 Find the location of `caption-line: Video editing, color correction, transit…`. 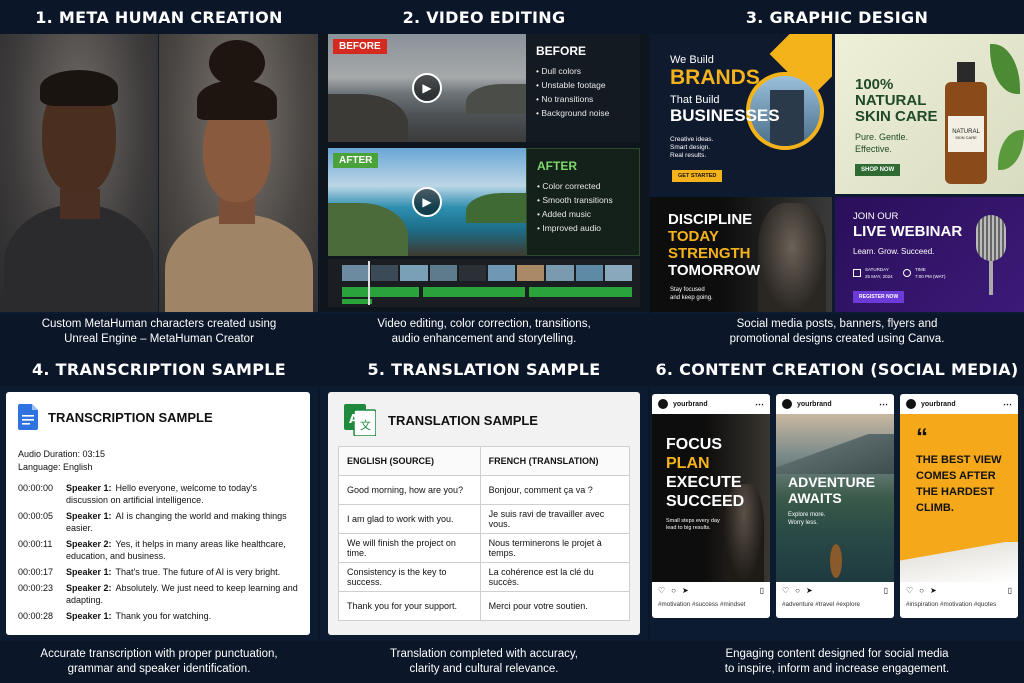

caption-line: Video editing, color correction, transit… is located at coordinates (484, 324).